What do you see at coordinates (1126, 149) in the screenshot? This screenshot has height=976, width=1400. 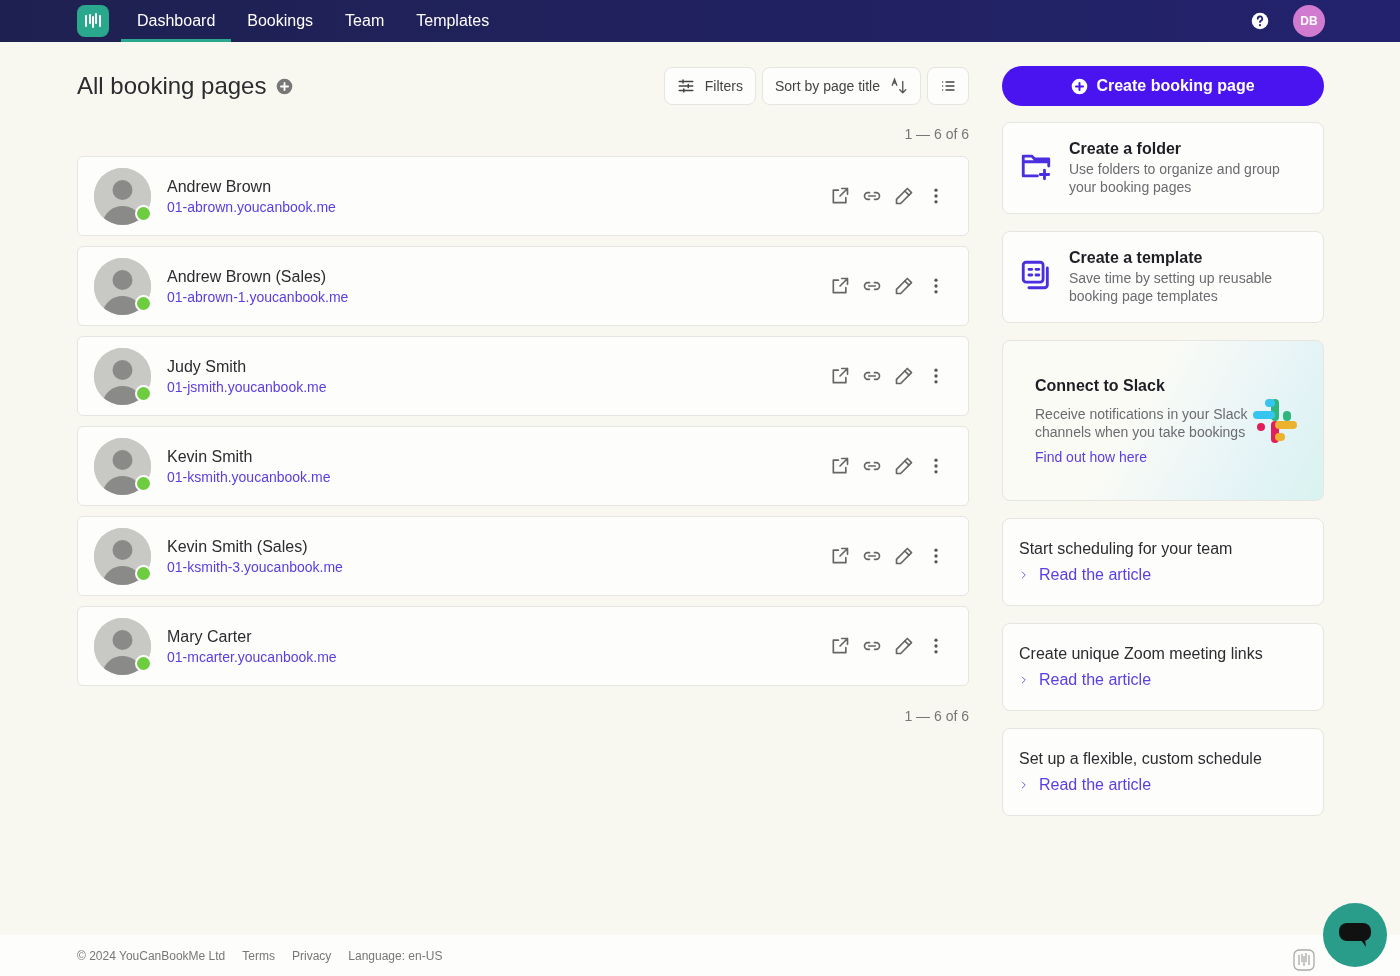 I see `card-title: Create a folder` at bounding box center [1126, 149].